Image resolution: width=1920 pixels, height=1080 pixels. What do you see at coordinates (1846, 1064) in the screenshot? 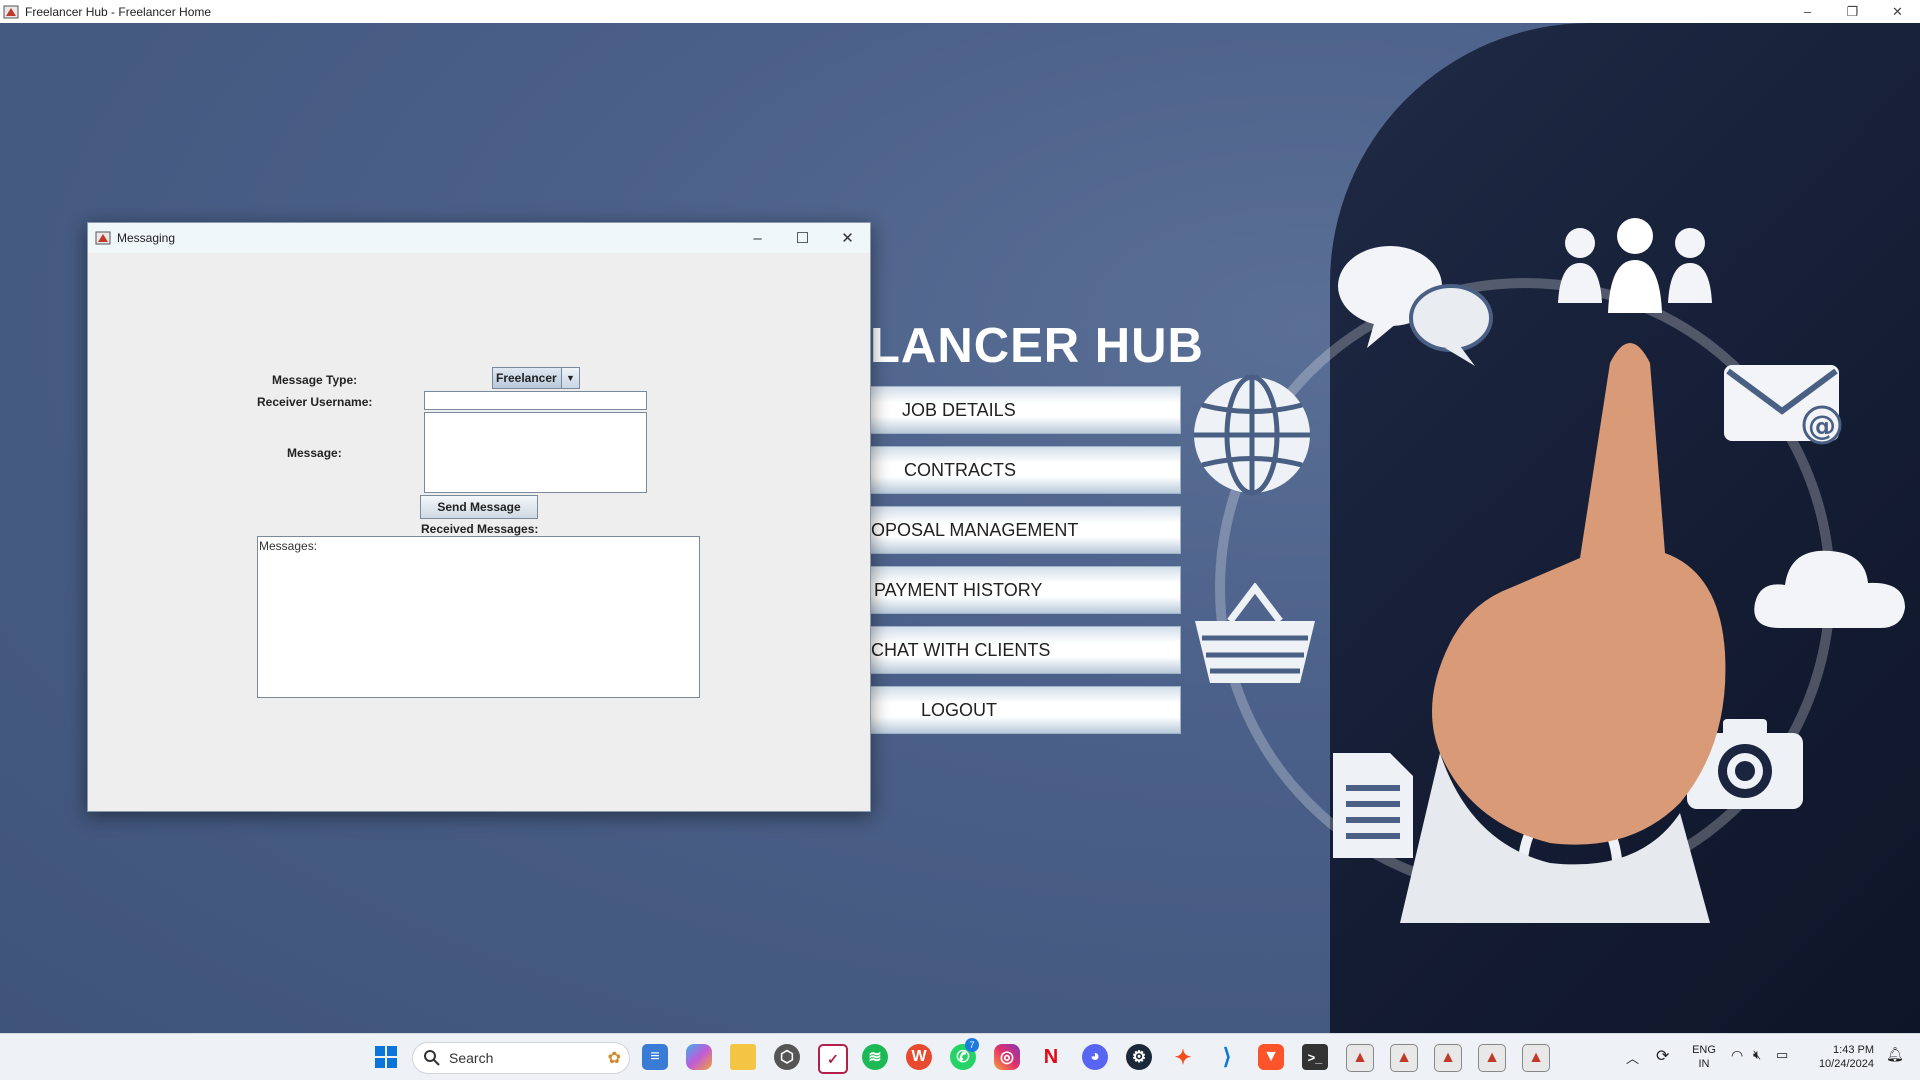
I see `date-text: 10/24/2024` at bounding box center [1846, 1064].